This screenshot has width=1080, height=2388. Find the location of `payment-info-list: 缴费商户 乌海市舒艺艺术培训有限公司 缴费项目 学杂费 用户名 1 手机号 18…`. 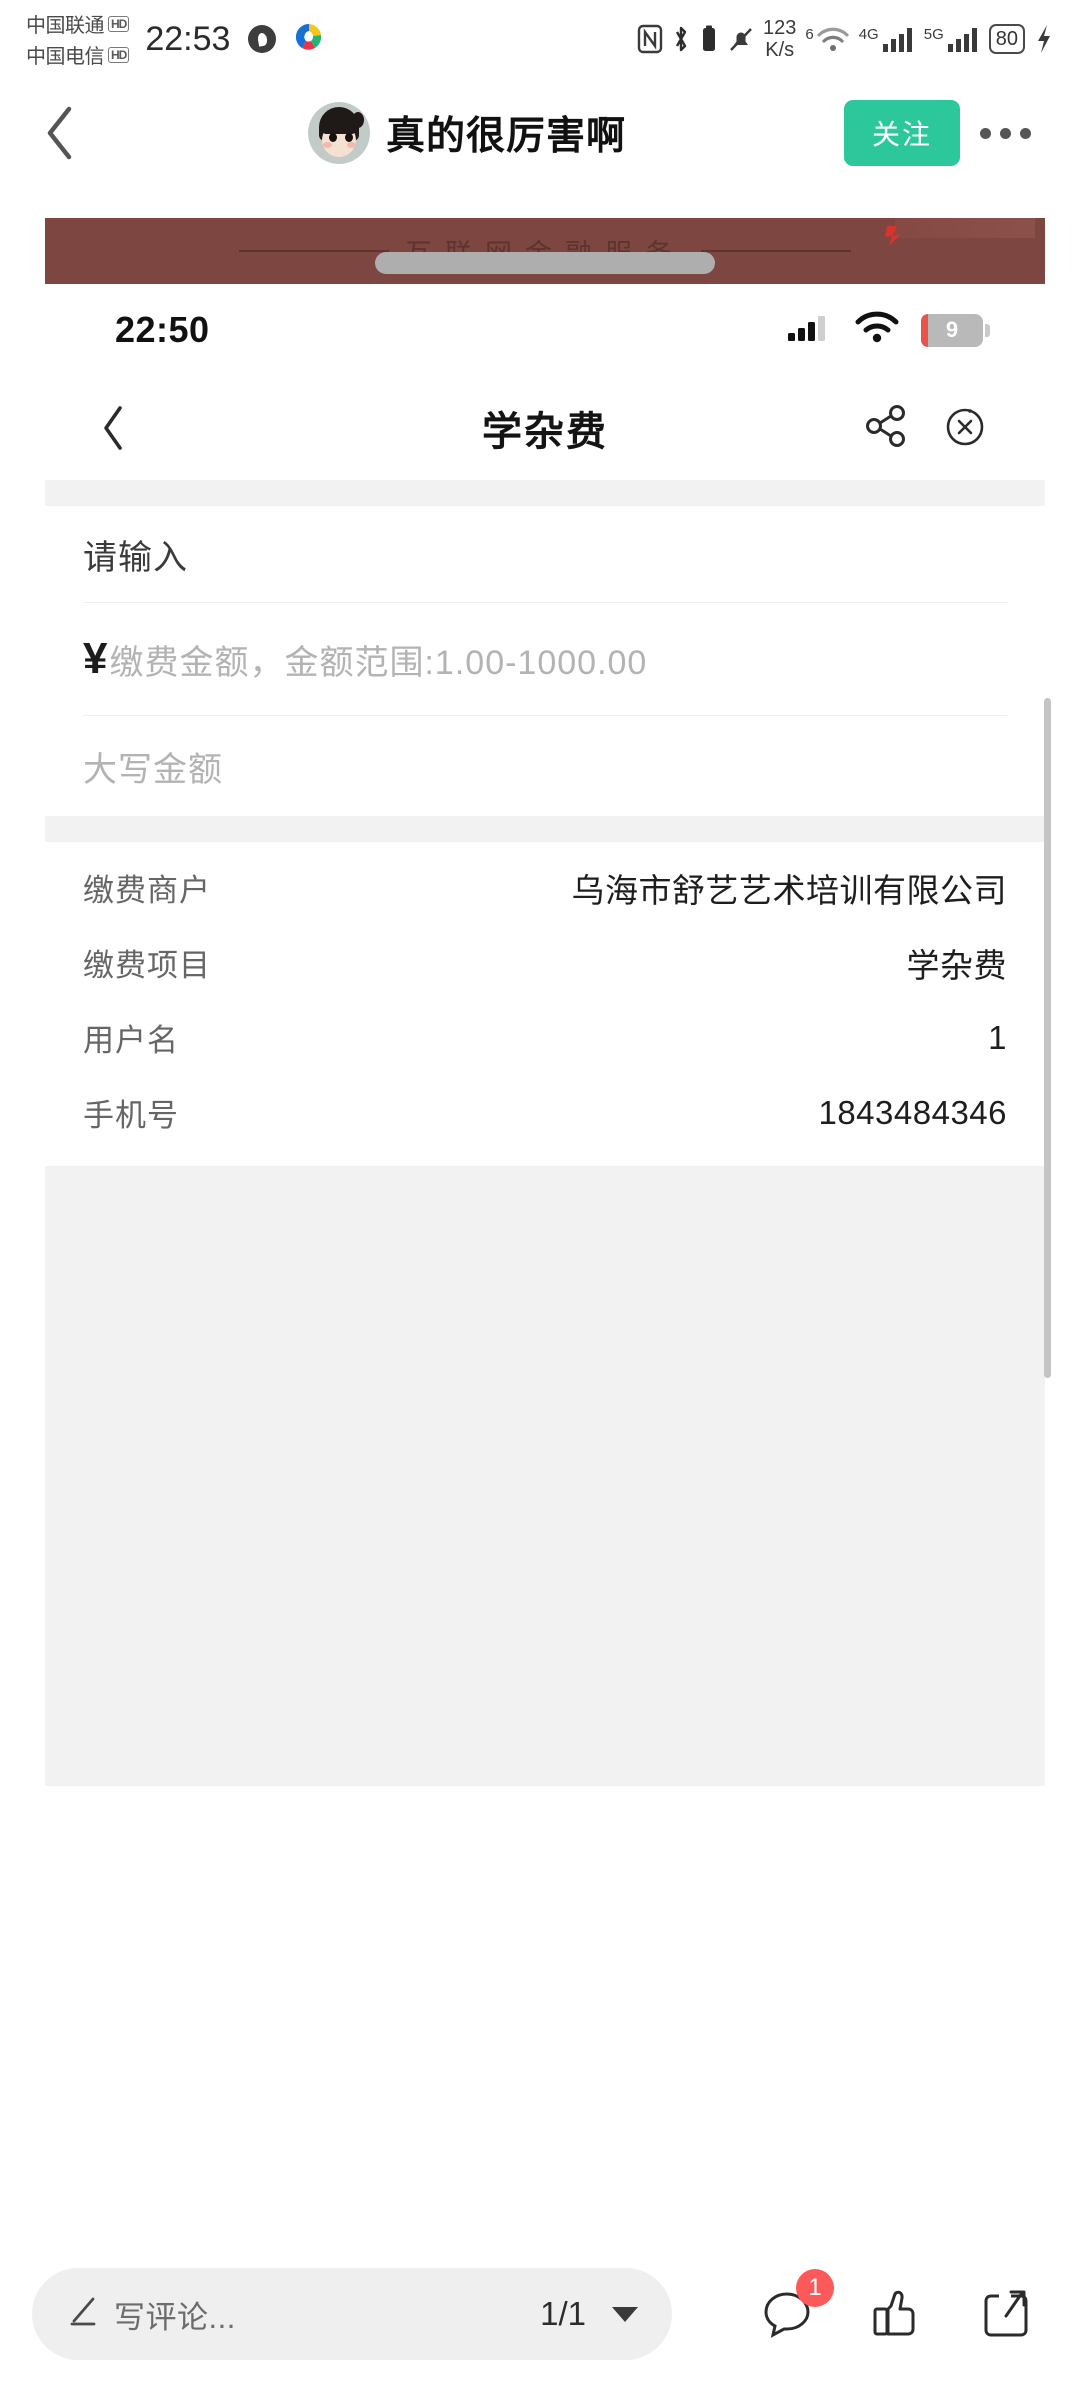

payment-info-list: 缴费商户 乌海市舒艺艺术培训有限公司 缴费项目 学杂费 用户名 1 手机号 18… is located at coordinates (545, 1004).